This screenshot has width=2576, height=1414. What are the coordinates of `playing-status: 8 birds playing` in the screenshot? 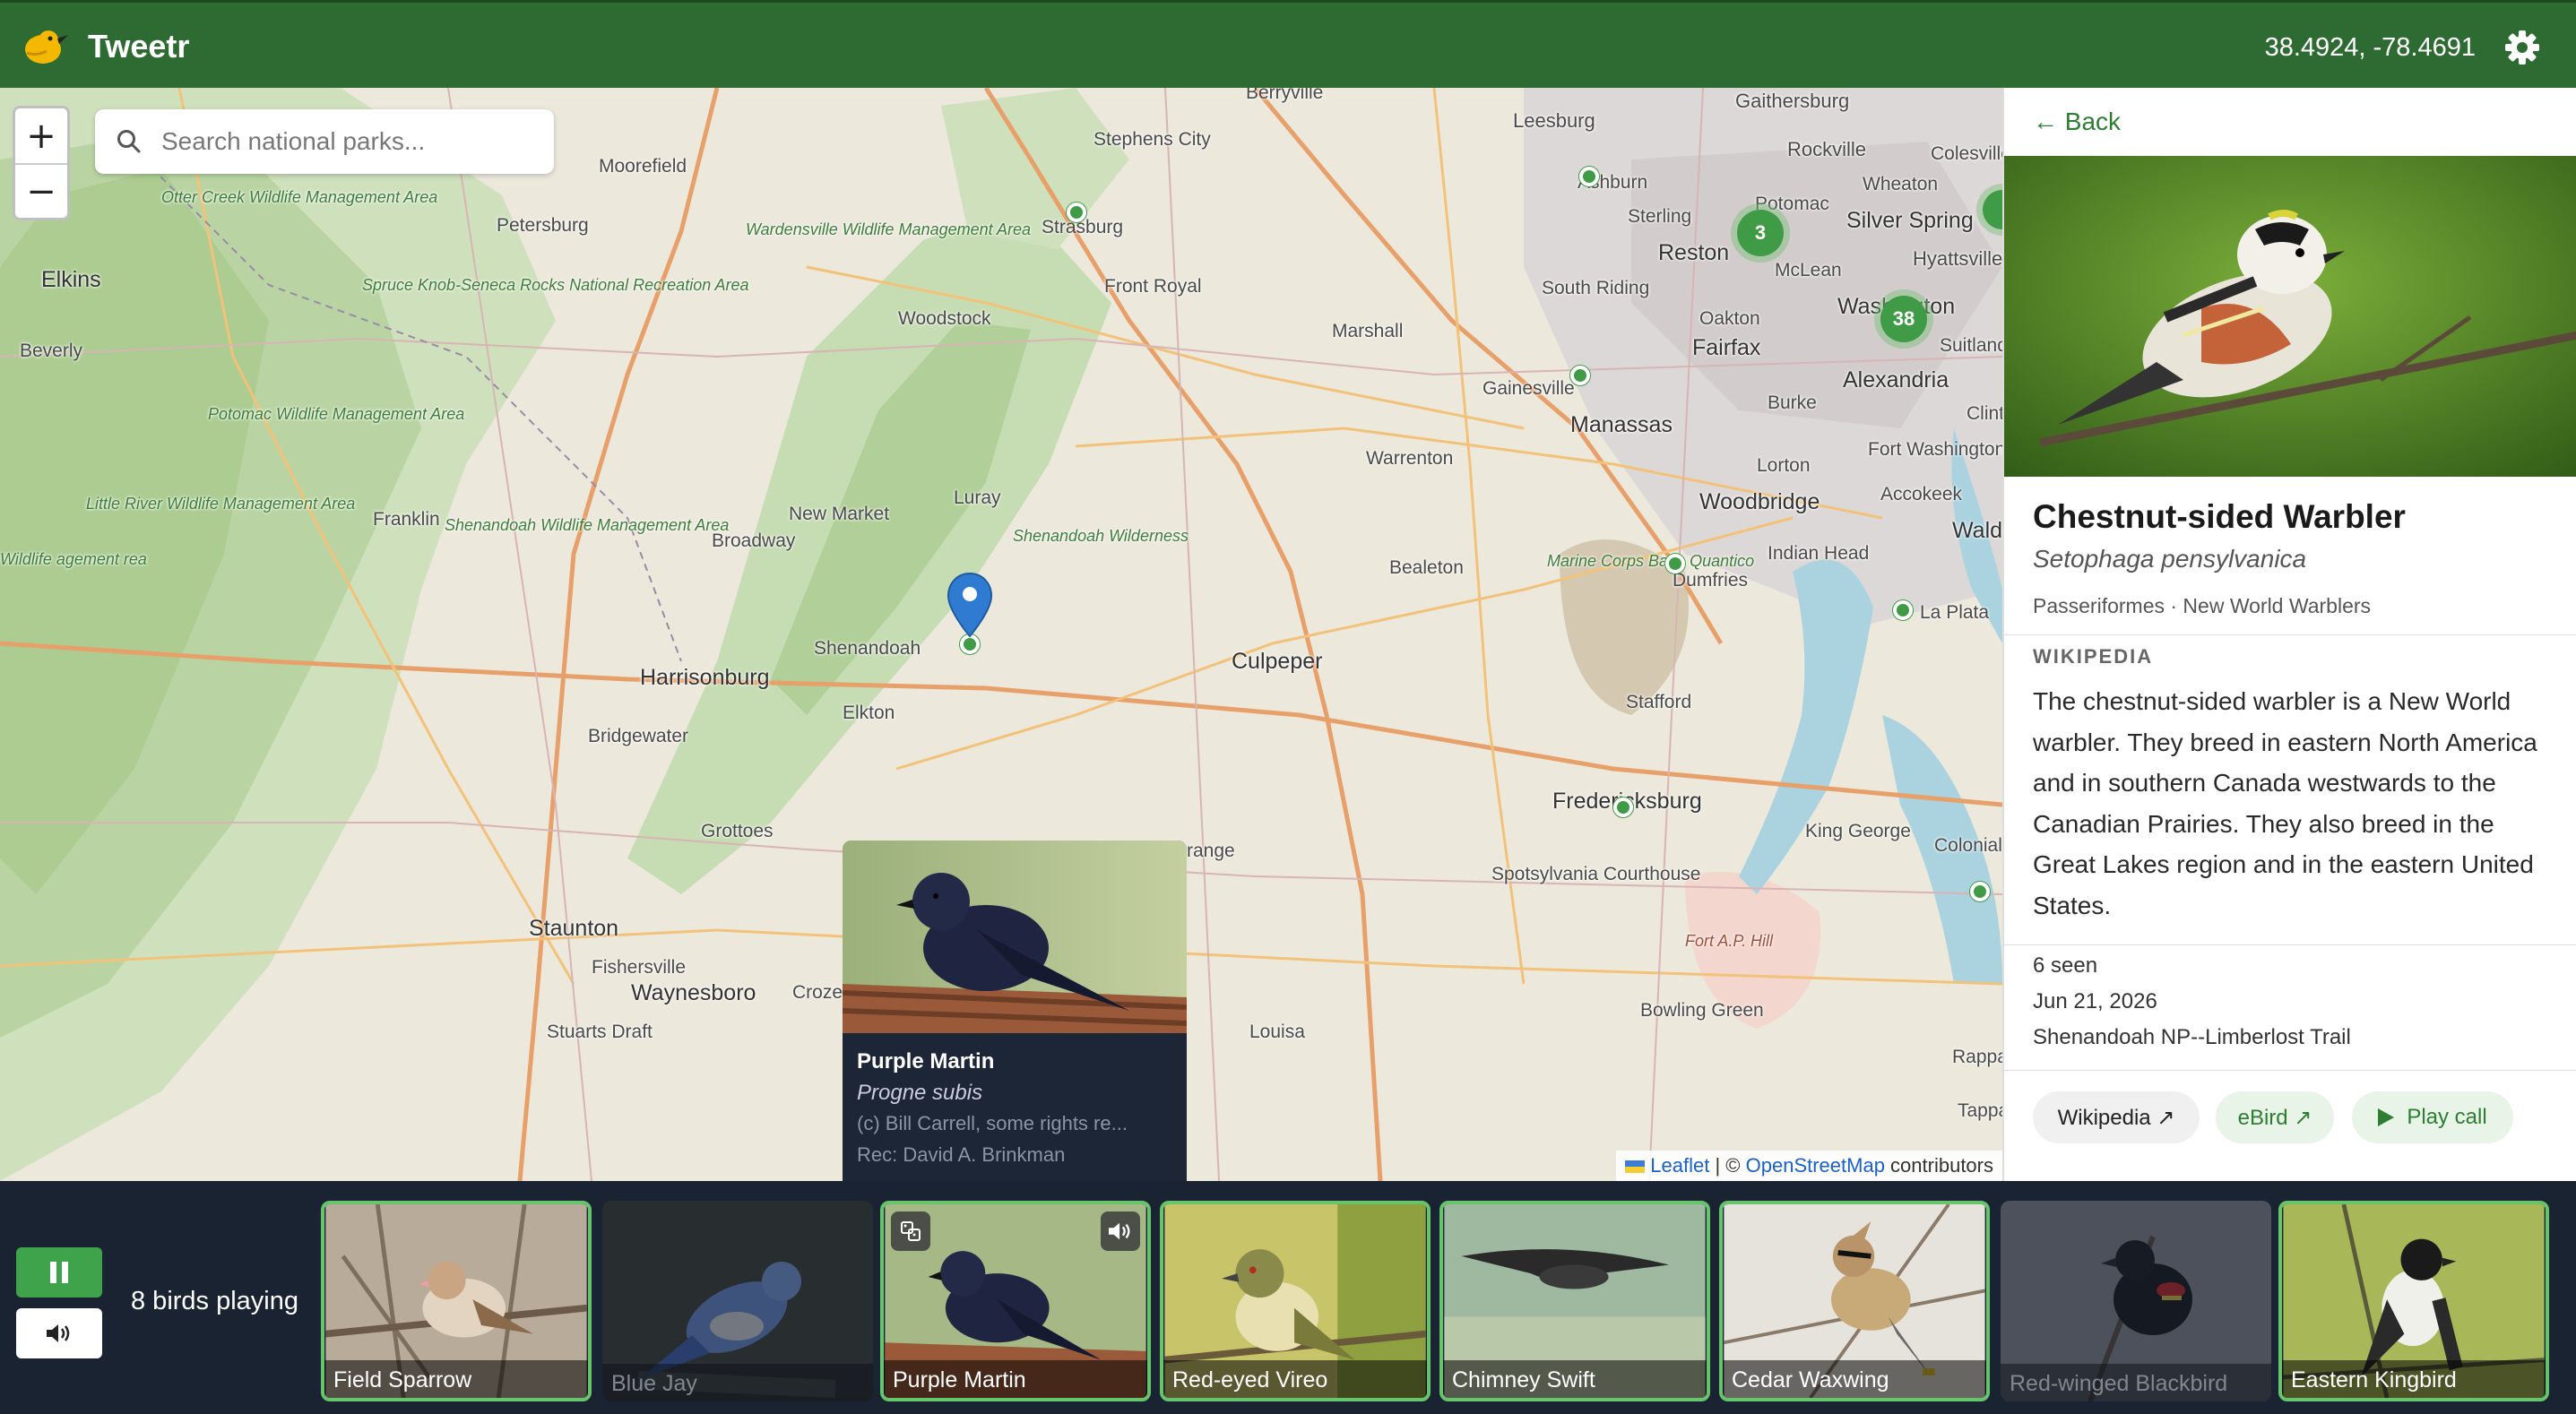 It's located at (214, 1301).